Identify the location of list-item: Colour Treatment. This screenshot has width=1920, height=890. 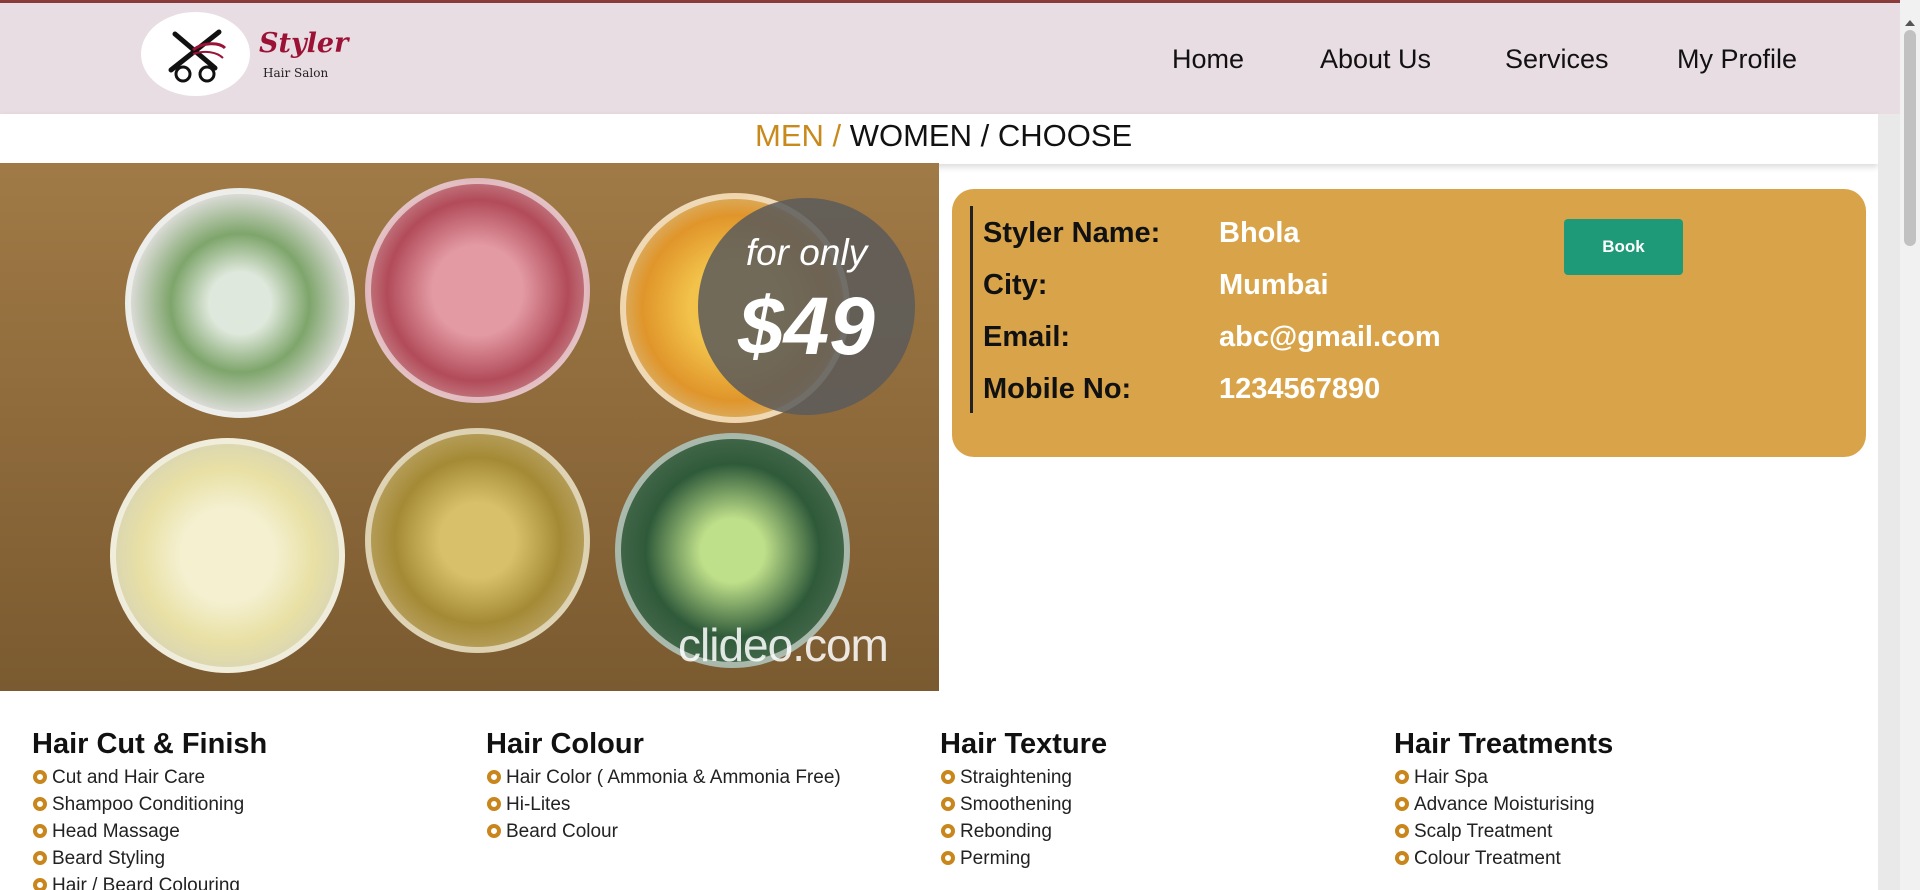
(1614, 859).